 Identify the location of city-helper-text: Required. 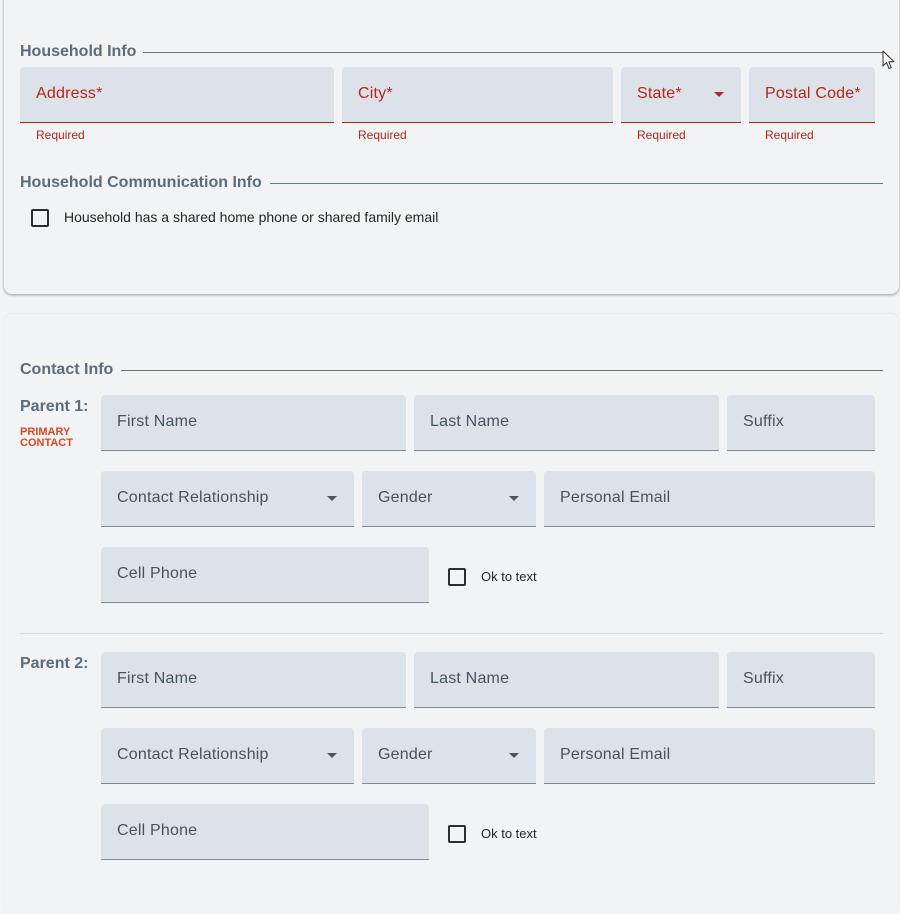
(382, 135).